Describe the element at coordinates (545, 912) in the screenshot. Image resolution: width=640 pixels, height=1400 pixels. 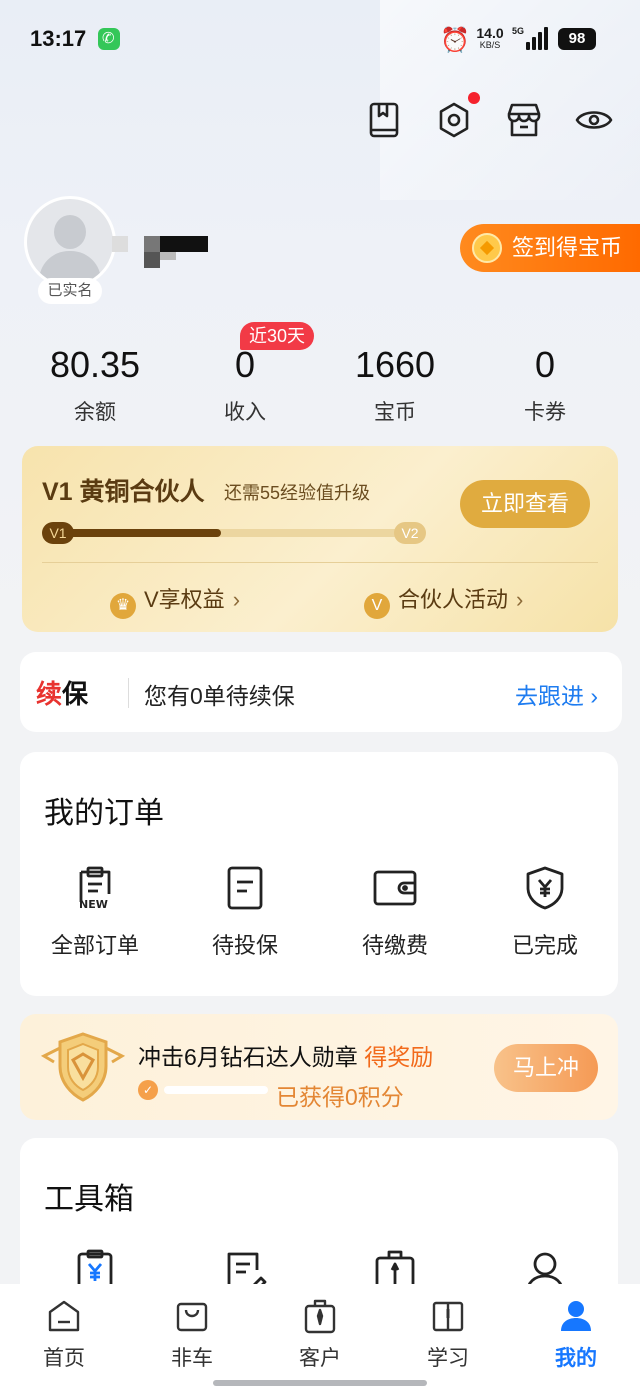
I see `order-completed: 已完成` at that location.